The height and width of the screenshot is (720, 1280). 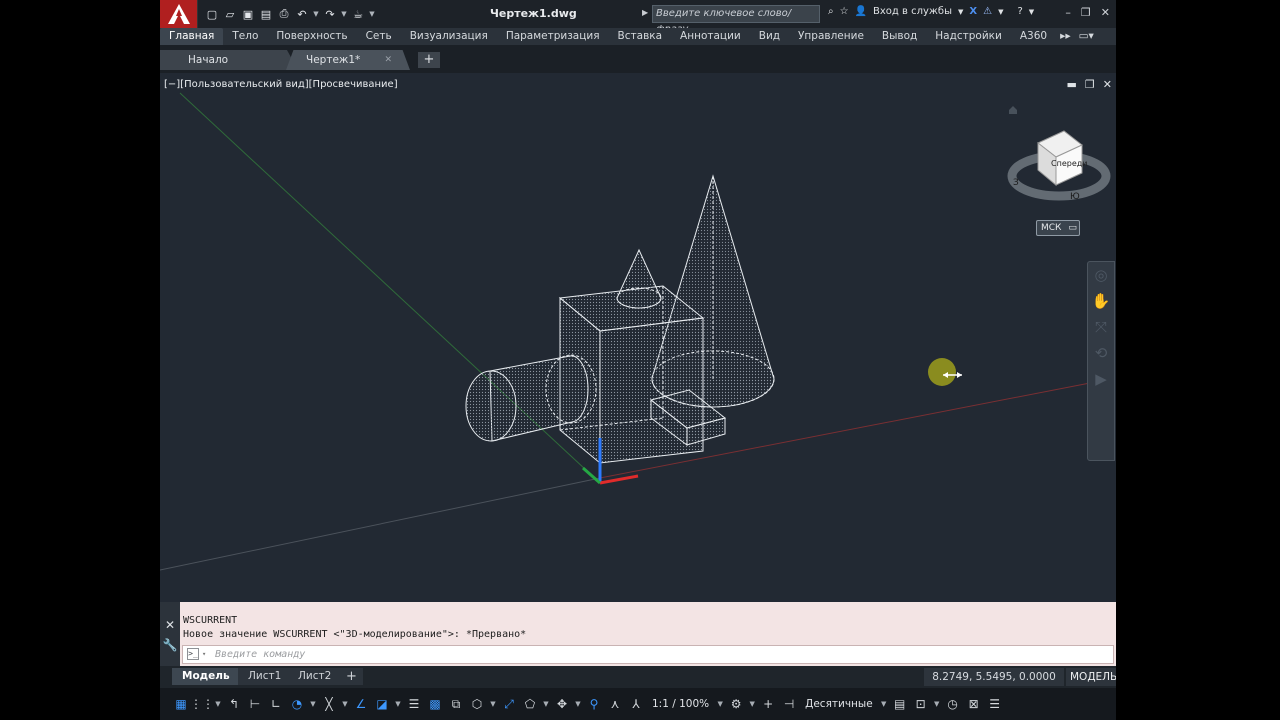 What do you see at coordinates (206, 676) in the screenshot?
I see `layout-tab-model: Модель` at bounding box center [206, 676].